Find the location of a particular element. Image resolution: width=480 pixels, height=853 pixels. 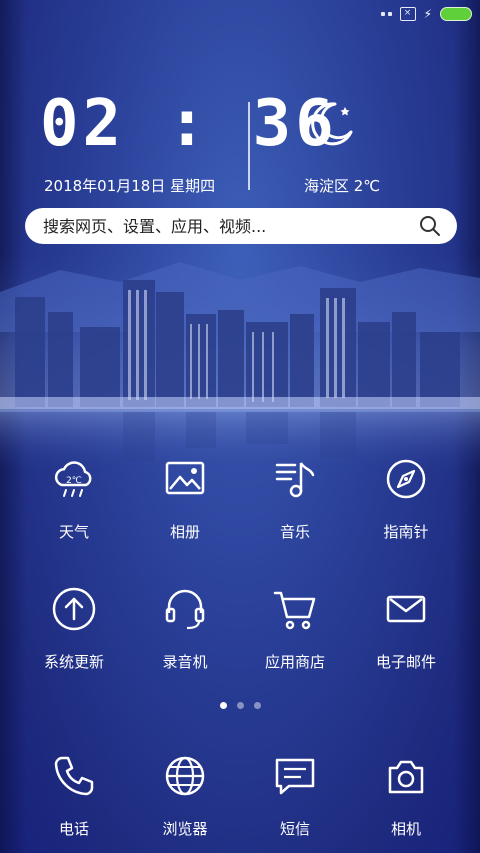

app-compass: 指南针 is located at coordinates (406, 498).